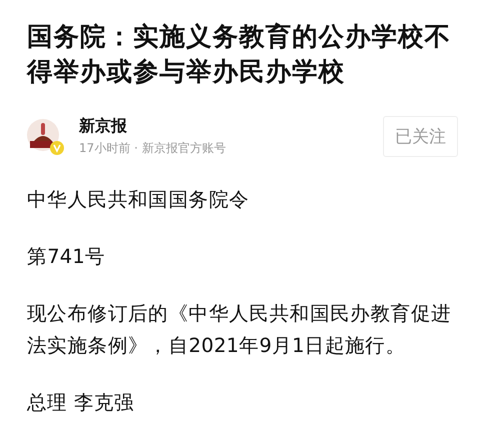 The image size is (480, 437). Describe the element at coordinates (81, 403) in the screenshot. I see `article-paragraph: 总理 李克强` at that location.